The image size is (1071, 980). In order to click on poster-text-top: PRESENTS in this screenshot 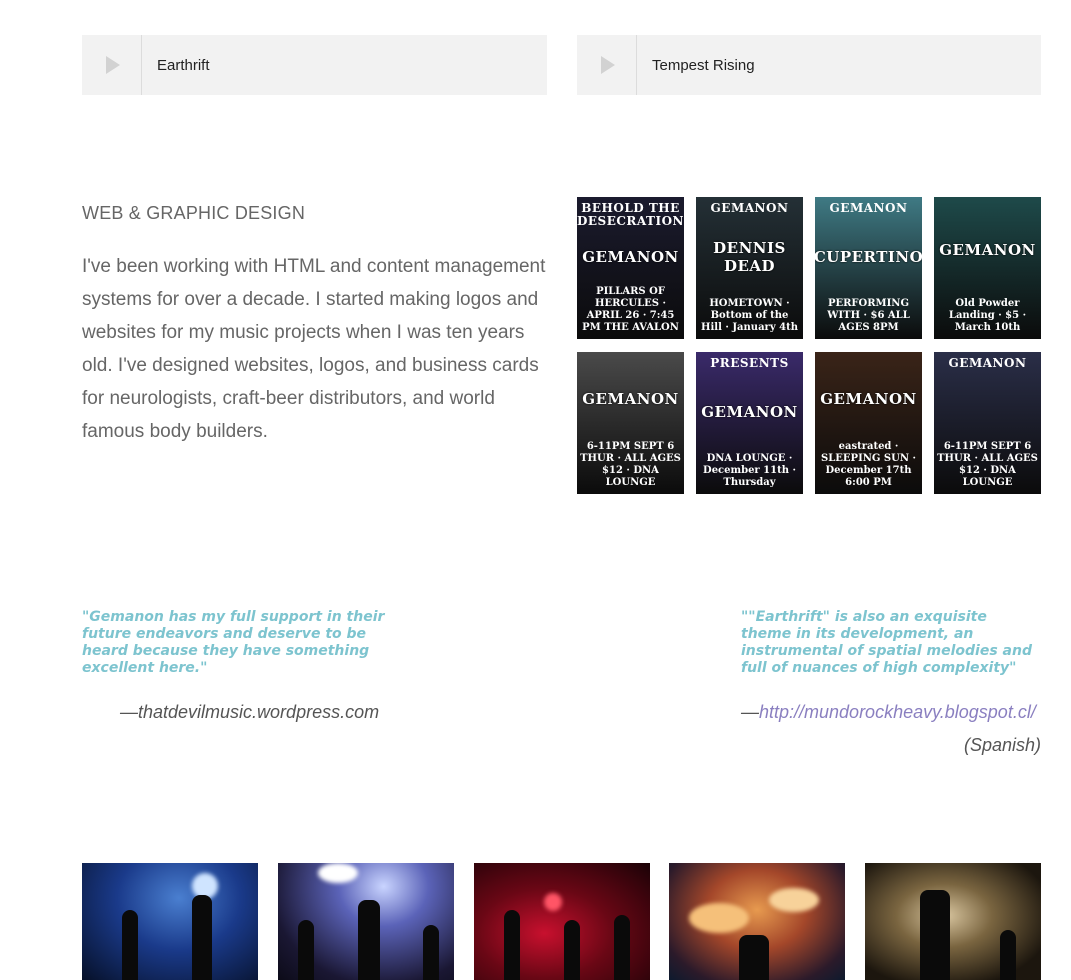, I will do `click(749, 363)`.